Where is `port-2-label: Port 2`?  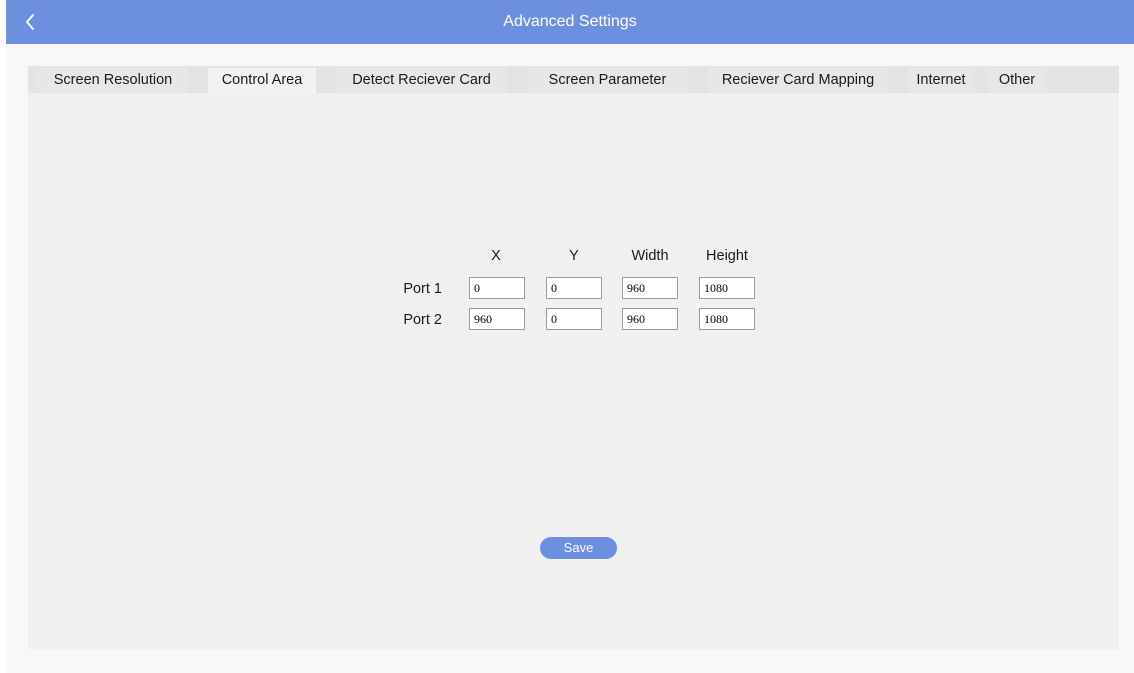
port-2-label: Port 2 is located at coordinates (422, 320).